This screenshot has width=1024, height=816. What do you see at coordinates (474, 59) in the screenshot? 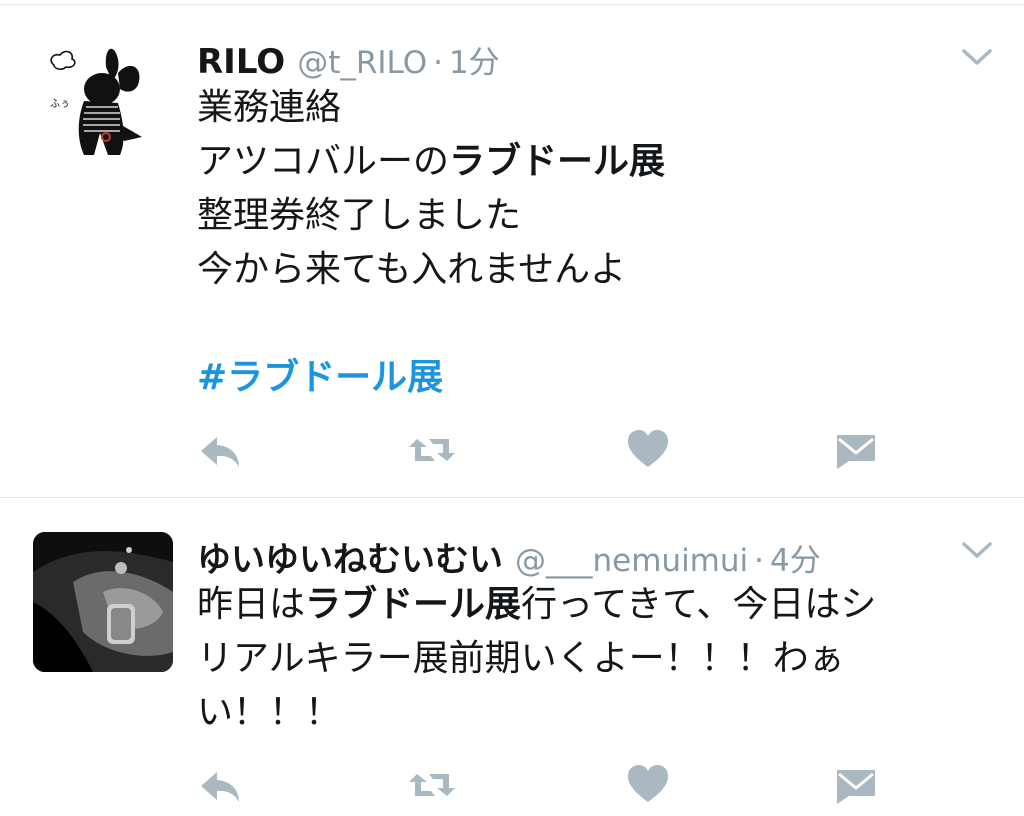
I see `timestamp: 1分` at bounding box center [474, 59].